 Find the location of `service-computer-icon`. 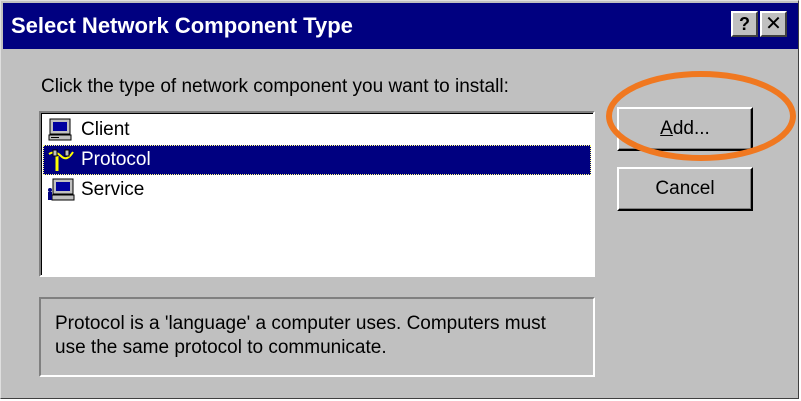

service-computer-icon is located at coordinates (61, 189).